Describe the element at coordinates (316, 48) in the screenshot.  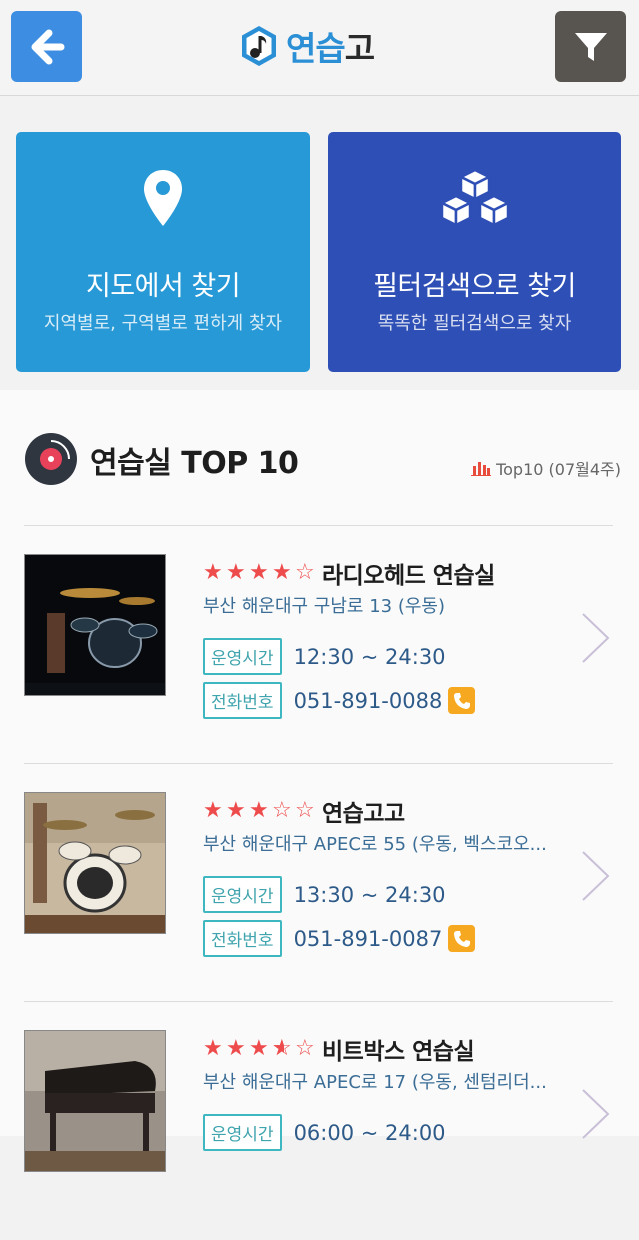
I see `logo-text-part1: 연습` at that location.